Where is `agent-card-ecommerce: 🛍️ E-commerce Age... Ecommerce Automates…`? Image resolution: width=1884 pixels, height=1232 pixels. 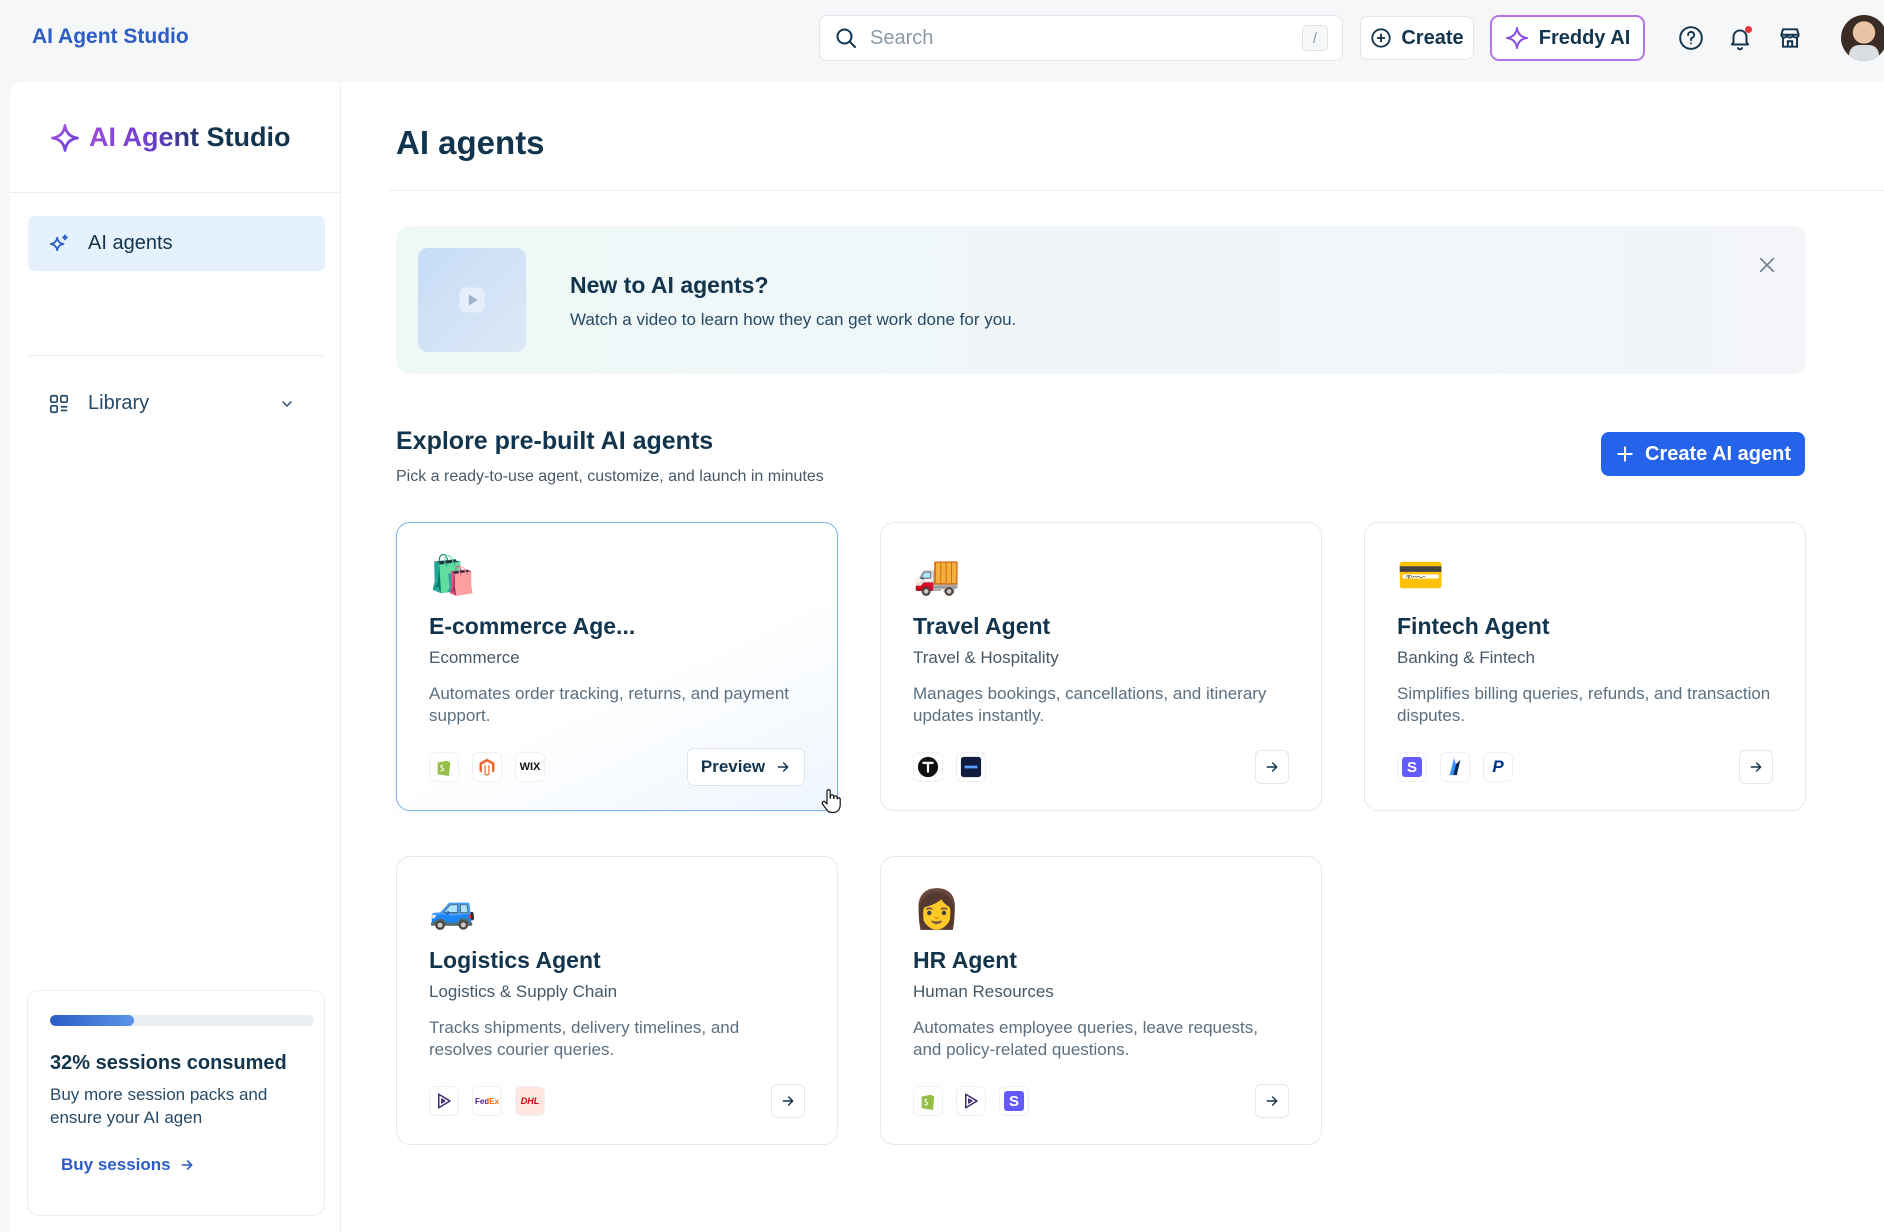
agent-card-ecommerce: 🛍️ E-commerce Age... Ecommerce Automates… is located at coordinates (617, 666).